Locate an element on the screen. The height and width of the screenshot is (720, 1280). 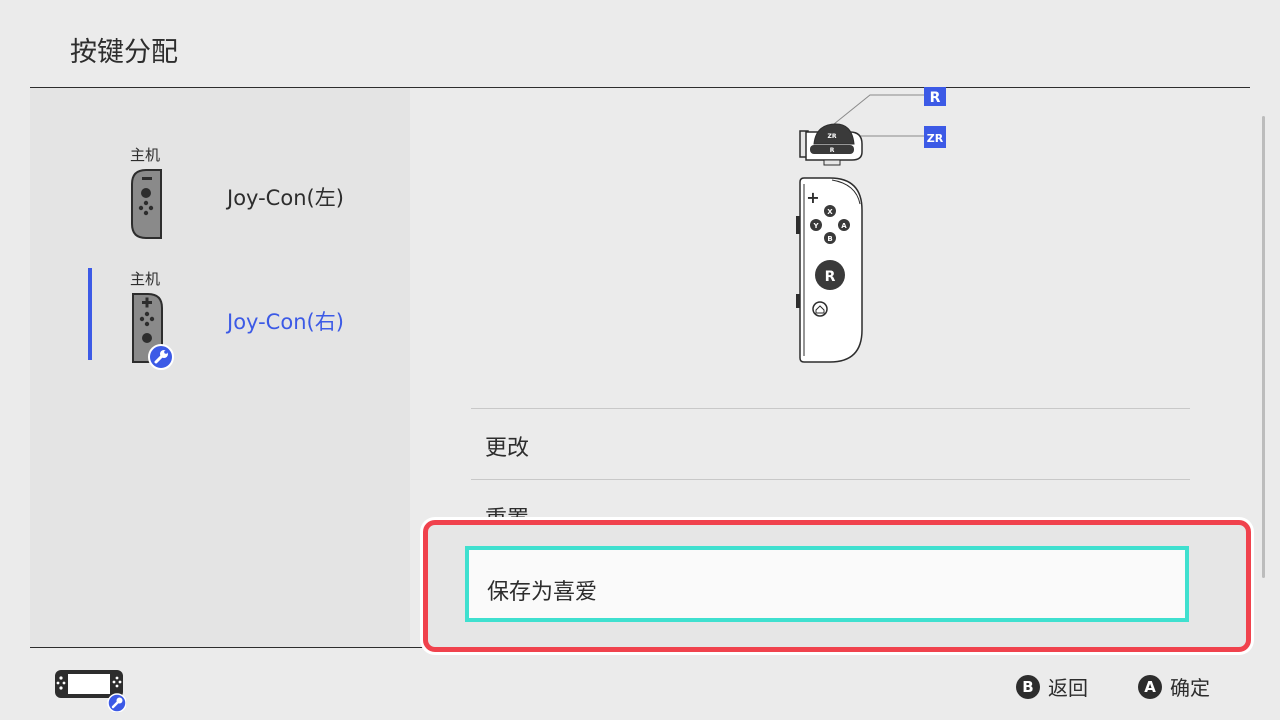
confirm-label: 确定 is located at coordinates (1190, 688).